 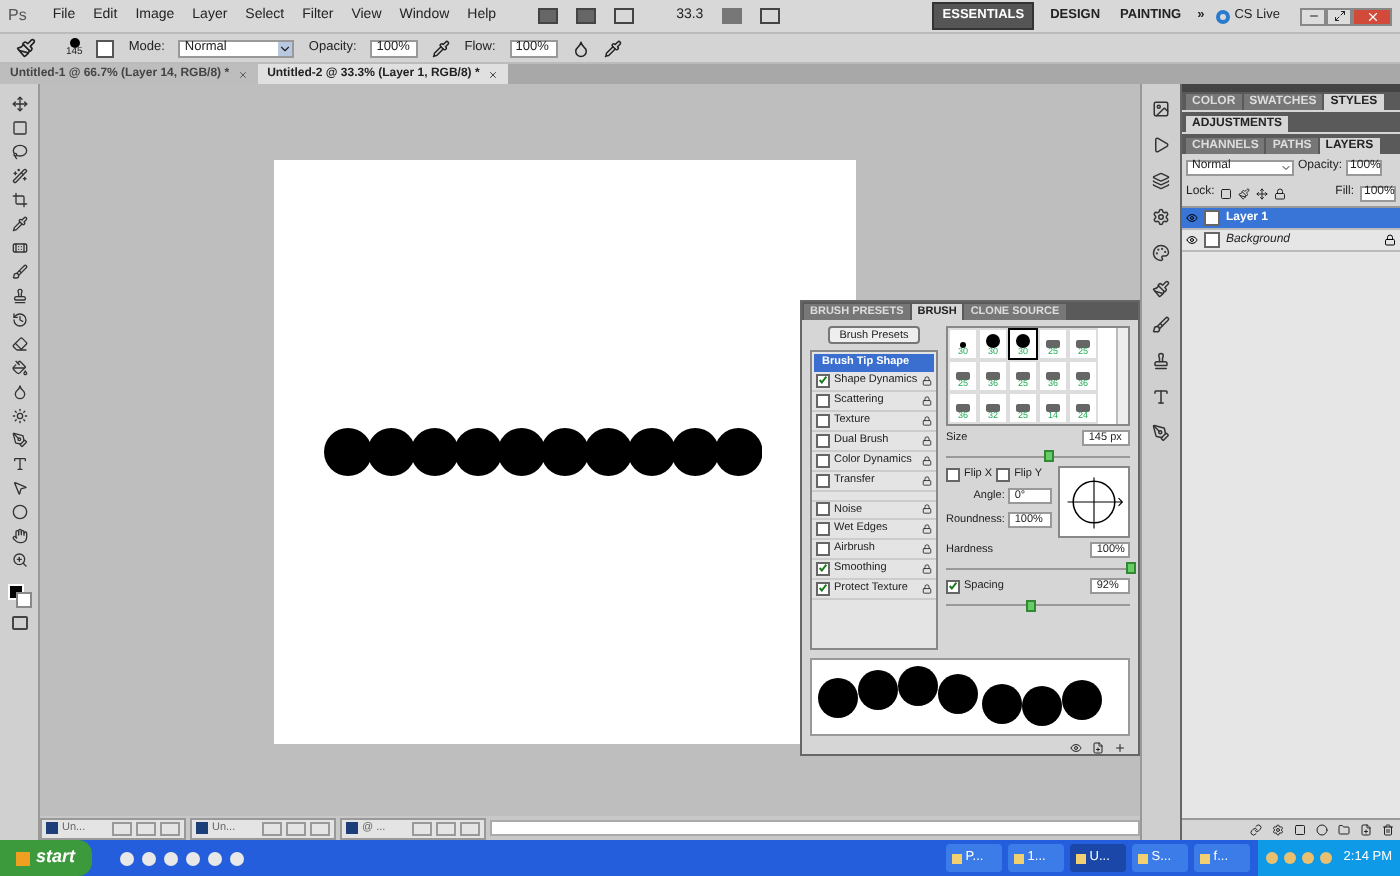 What do you see at coordinates (1076, 748) in the screenshot?
I see `toggle-preview-icon` at bounding box center [1076, 748].